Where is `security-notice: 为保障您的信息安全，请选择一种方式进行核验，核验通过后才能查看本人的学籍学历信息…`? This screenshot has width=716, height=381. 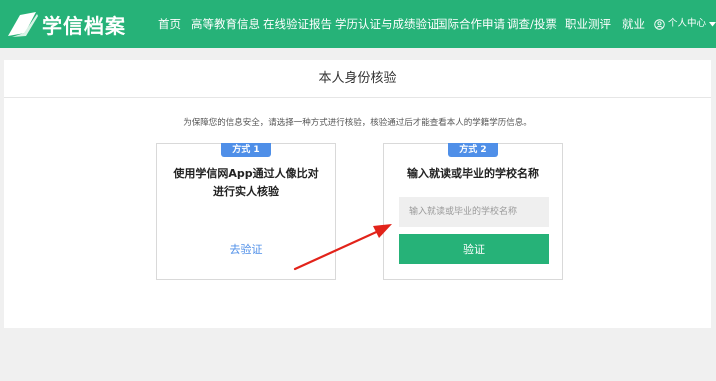 security-notice: 为保障您的信息安全，请选择一种方式进行核验，核验通过后才能查看本人的学籍学历信息… is located at coordinates (357, 123).